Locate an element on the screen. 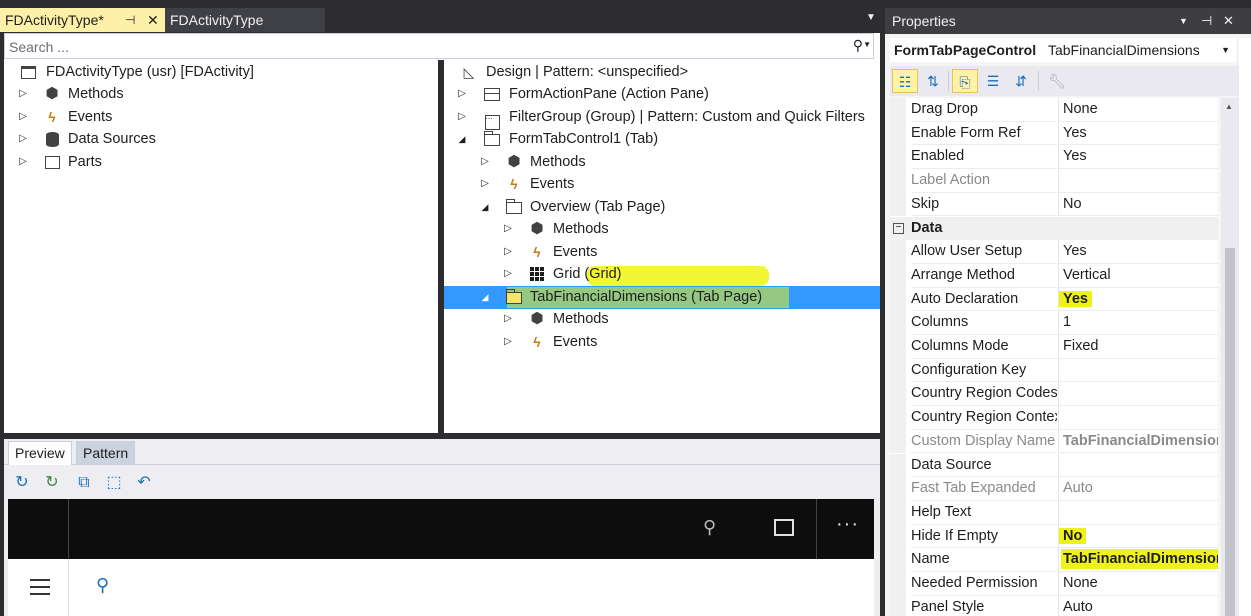 The width and height of the screenshot is (1251, 616). tab-preview: Preview is located at coordinates (40, 453).